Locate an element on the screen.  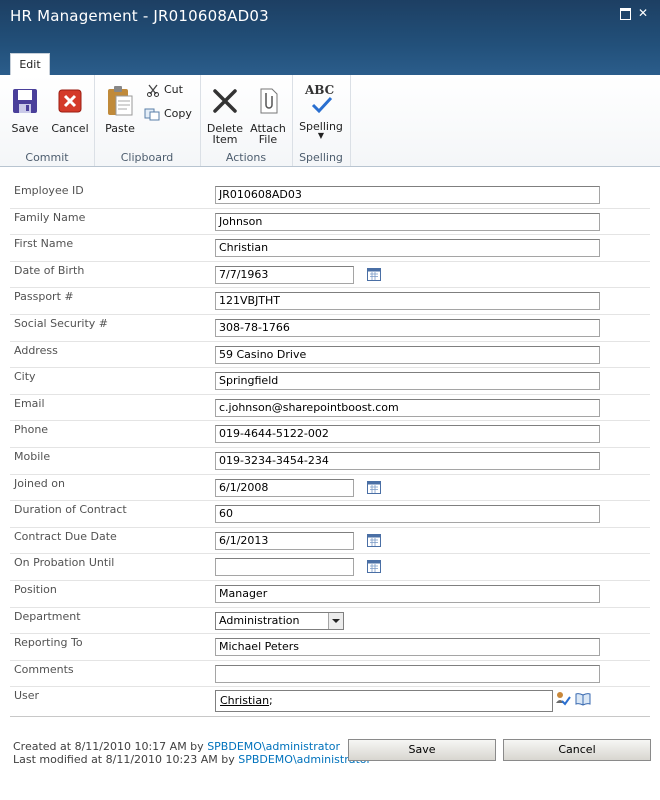
field-label: Duration of Contract is located at coordinates (70, 510).